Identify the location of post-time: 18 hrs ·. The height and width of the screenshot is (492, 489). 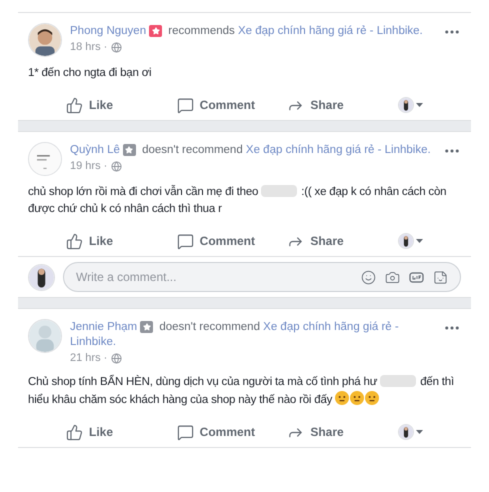
(89, 47).